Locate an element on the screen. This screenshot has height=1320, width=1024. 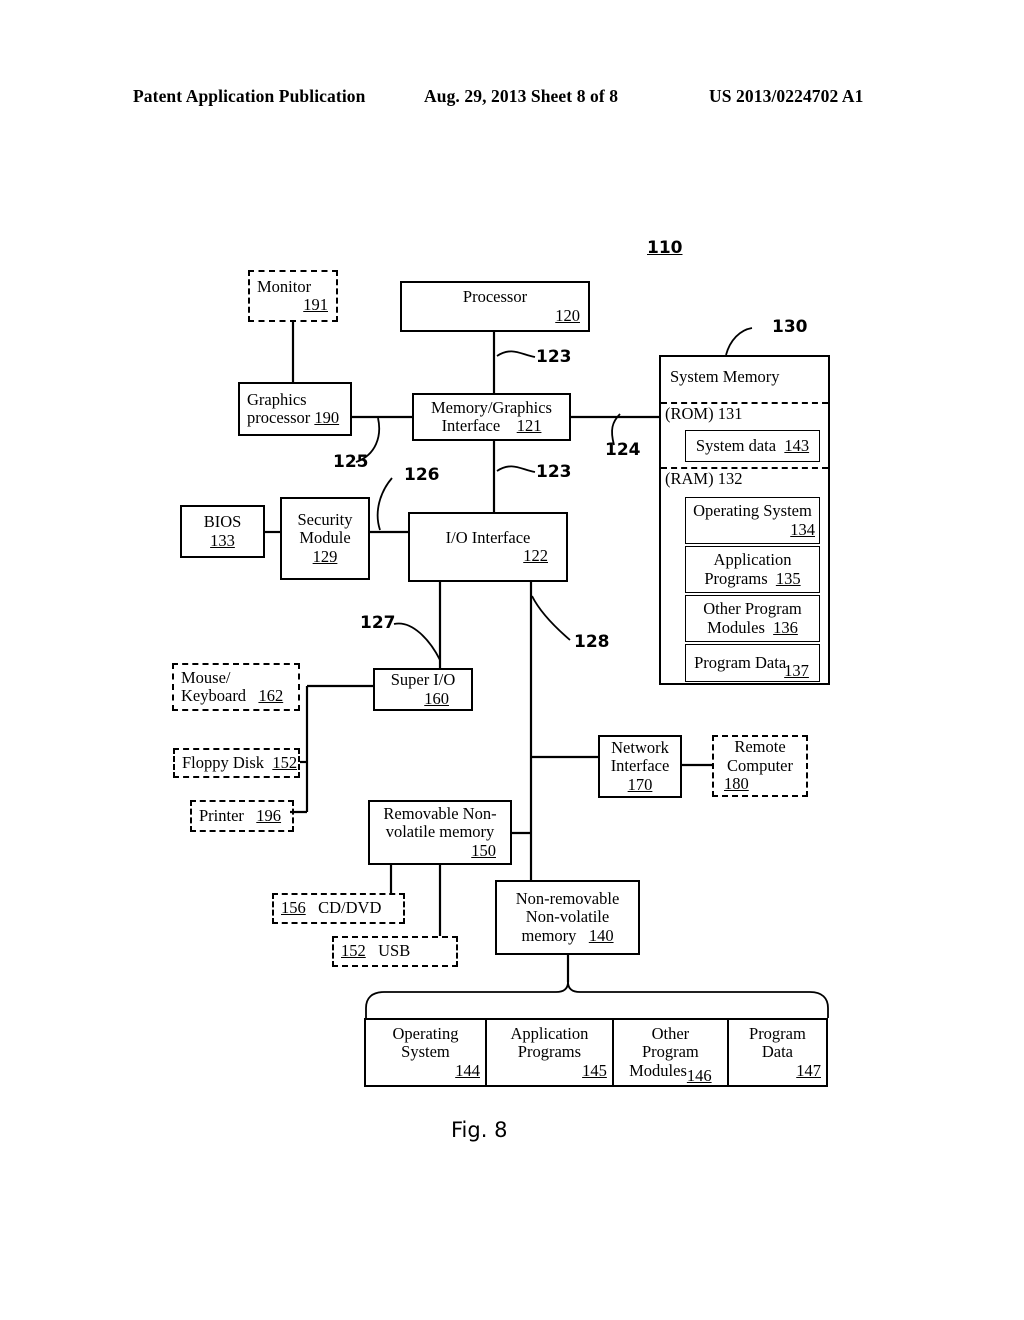
block-processor: Processor 120 is located at coordinates (495, 306).